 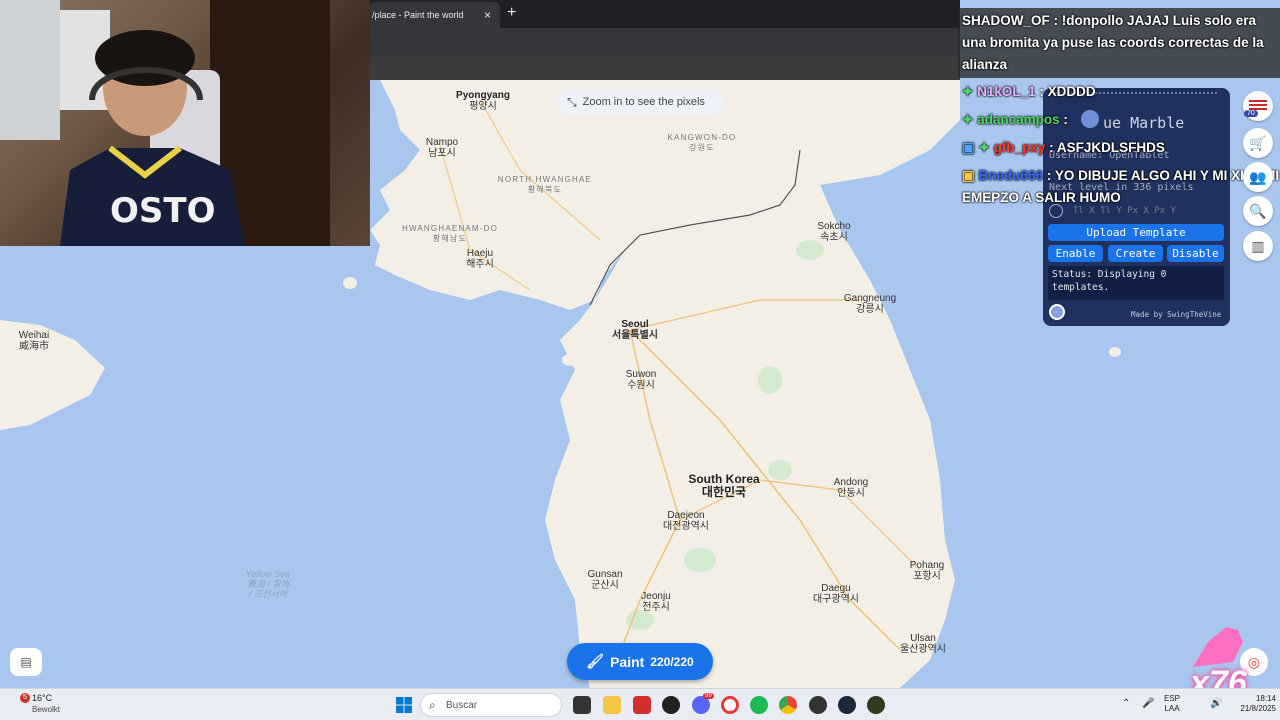 I want to click on target-icon: ◎, so click(x=1254, y=661).